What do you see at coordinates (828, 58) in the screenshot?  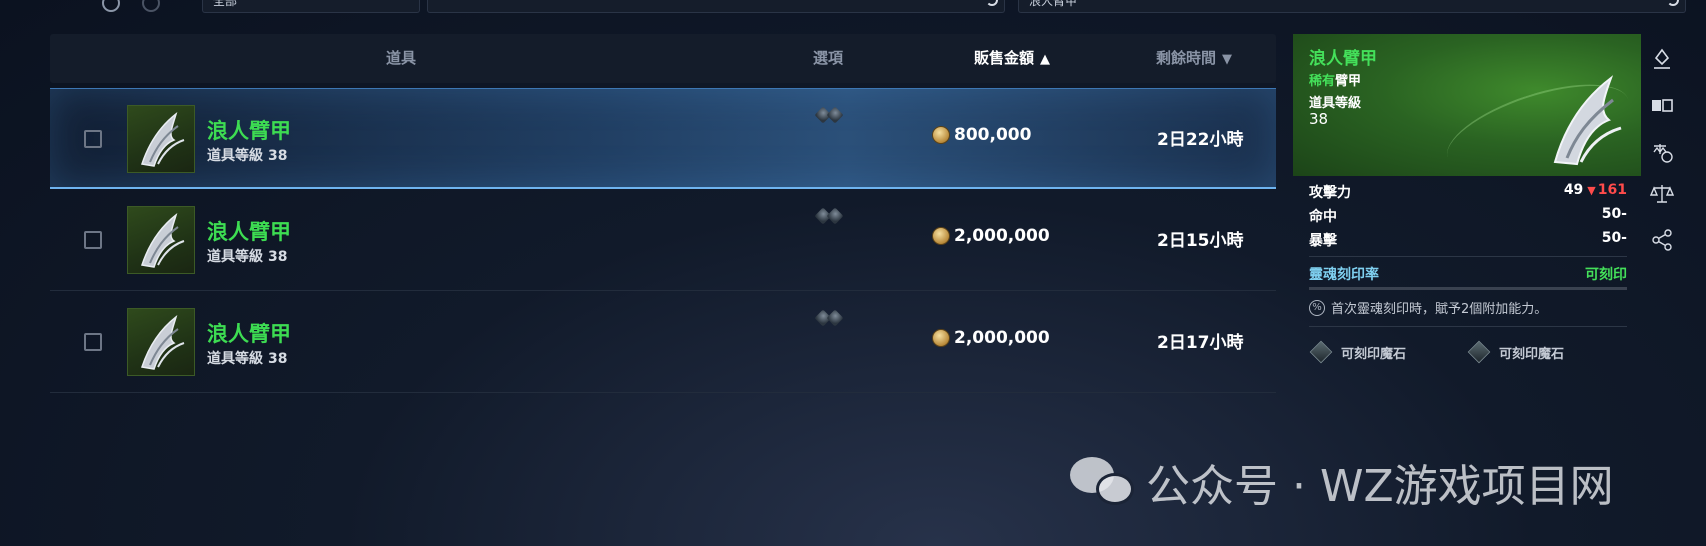 I see `column-options: 選項` at bounding box center [828, 58].